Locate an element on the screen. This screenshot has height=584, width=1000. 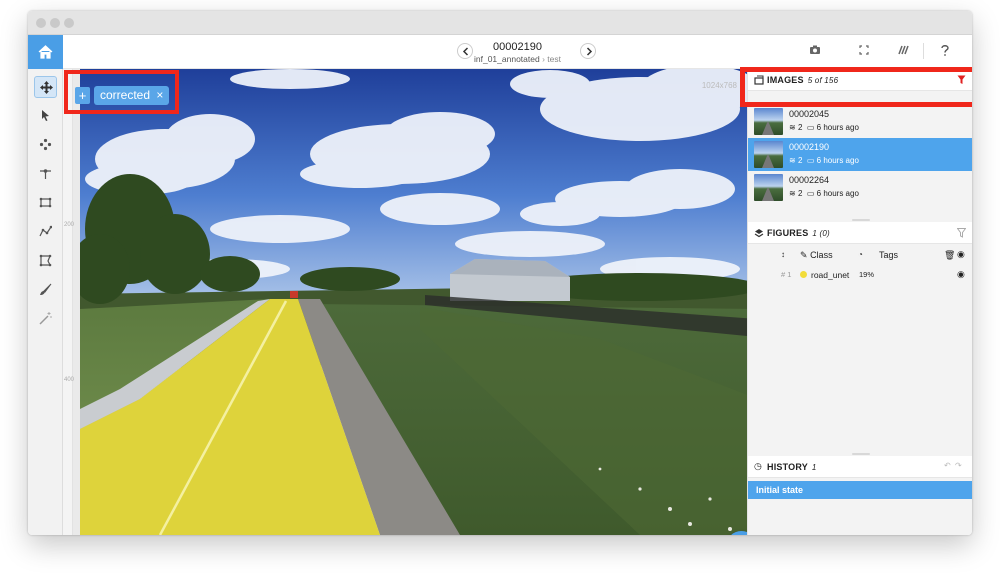
undo-icon: ↶ is located at coordinates (947, 465).